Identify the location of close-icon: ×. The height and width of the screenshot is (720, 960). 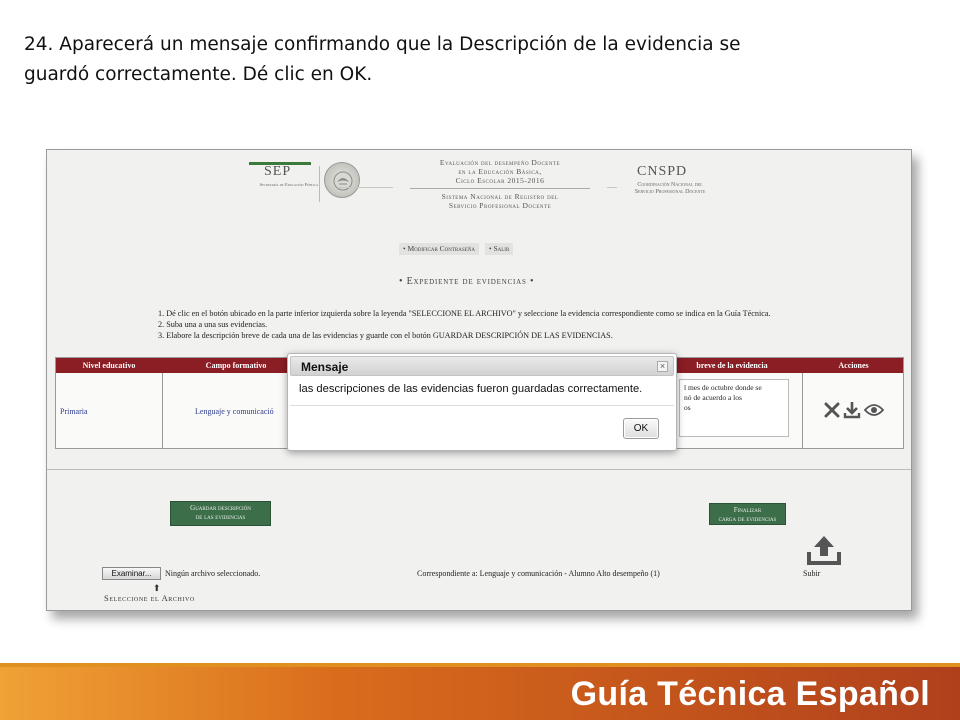
(662, 366).